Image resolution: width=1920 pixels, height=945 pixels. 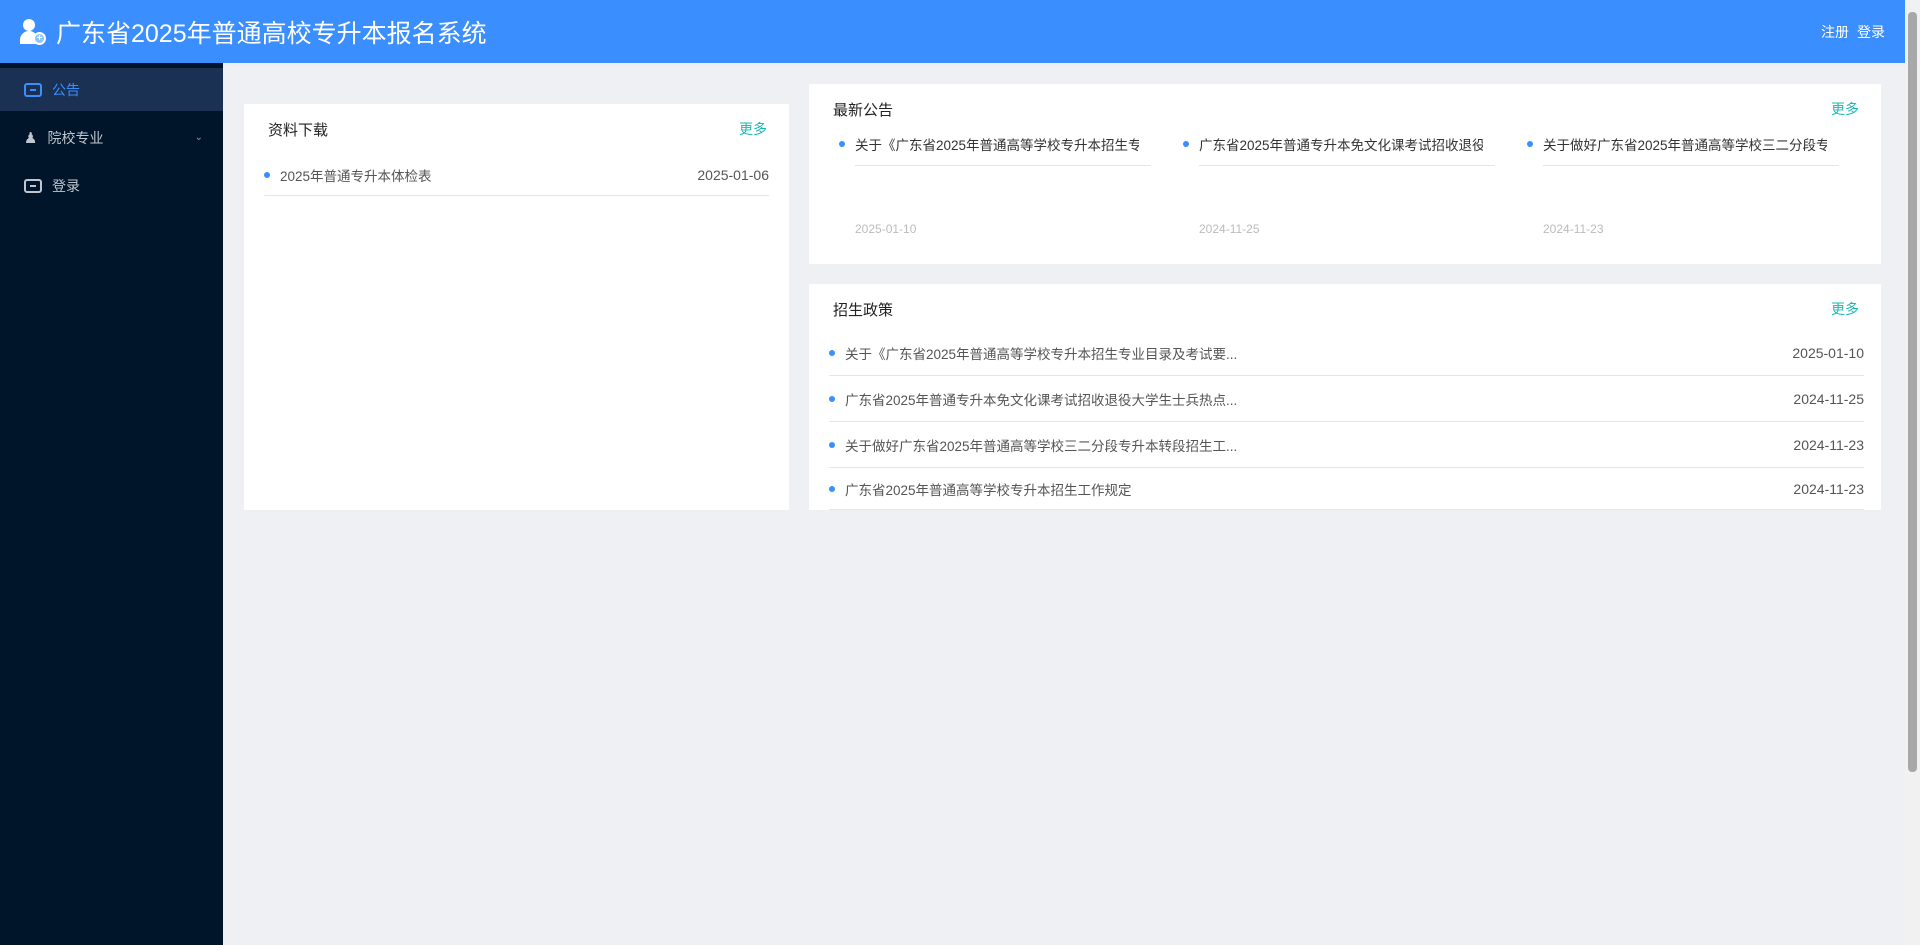 I want to click on register-link: 注册, so click(x=1835, y=32).